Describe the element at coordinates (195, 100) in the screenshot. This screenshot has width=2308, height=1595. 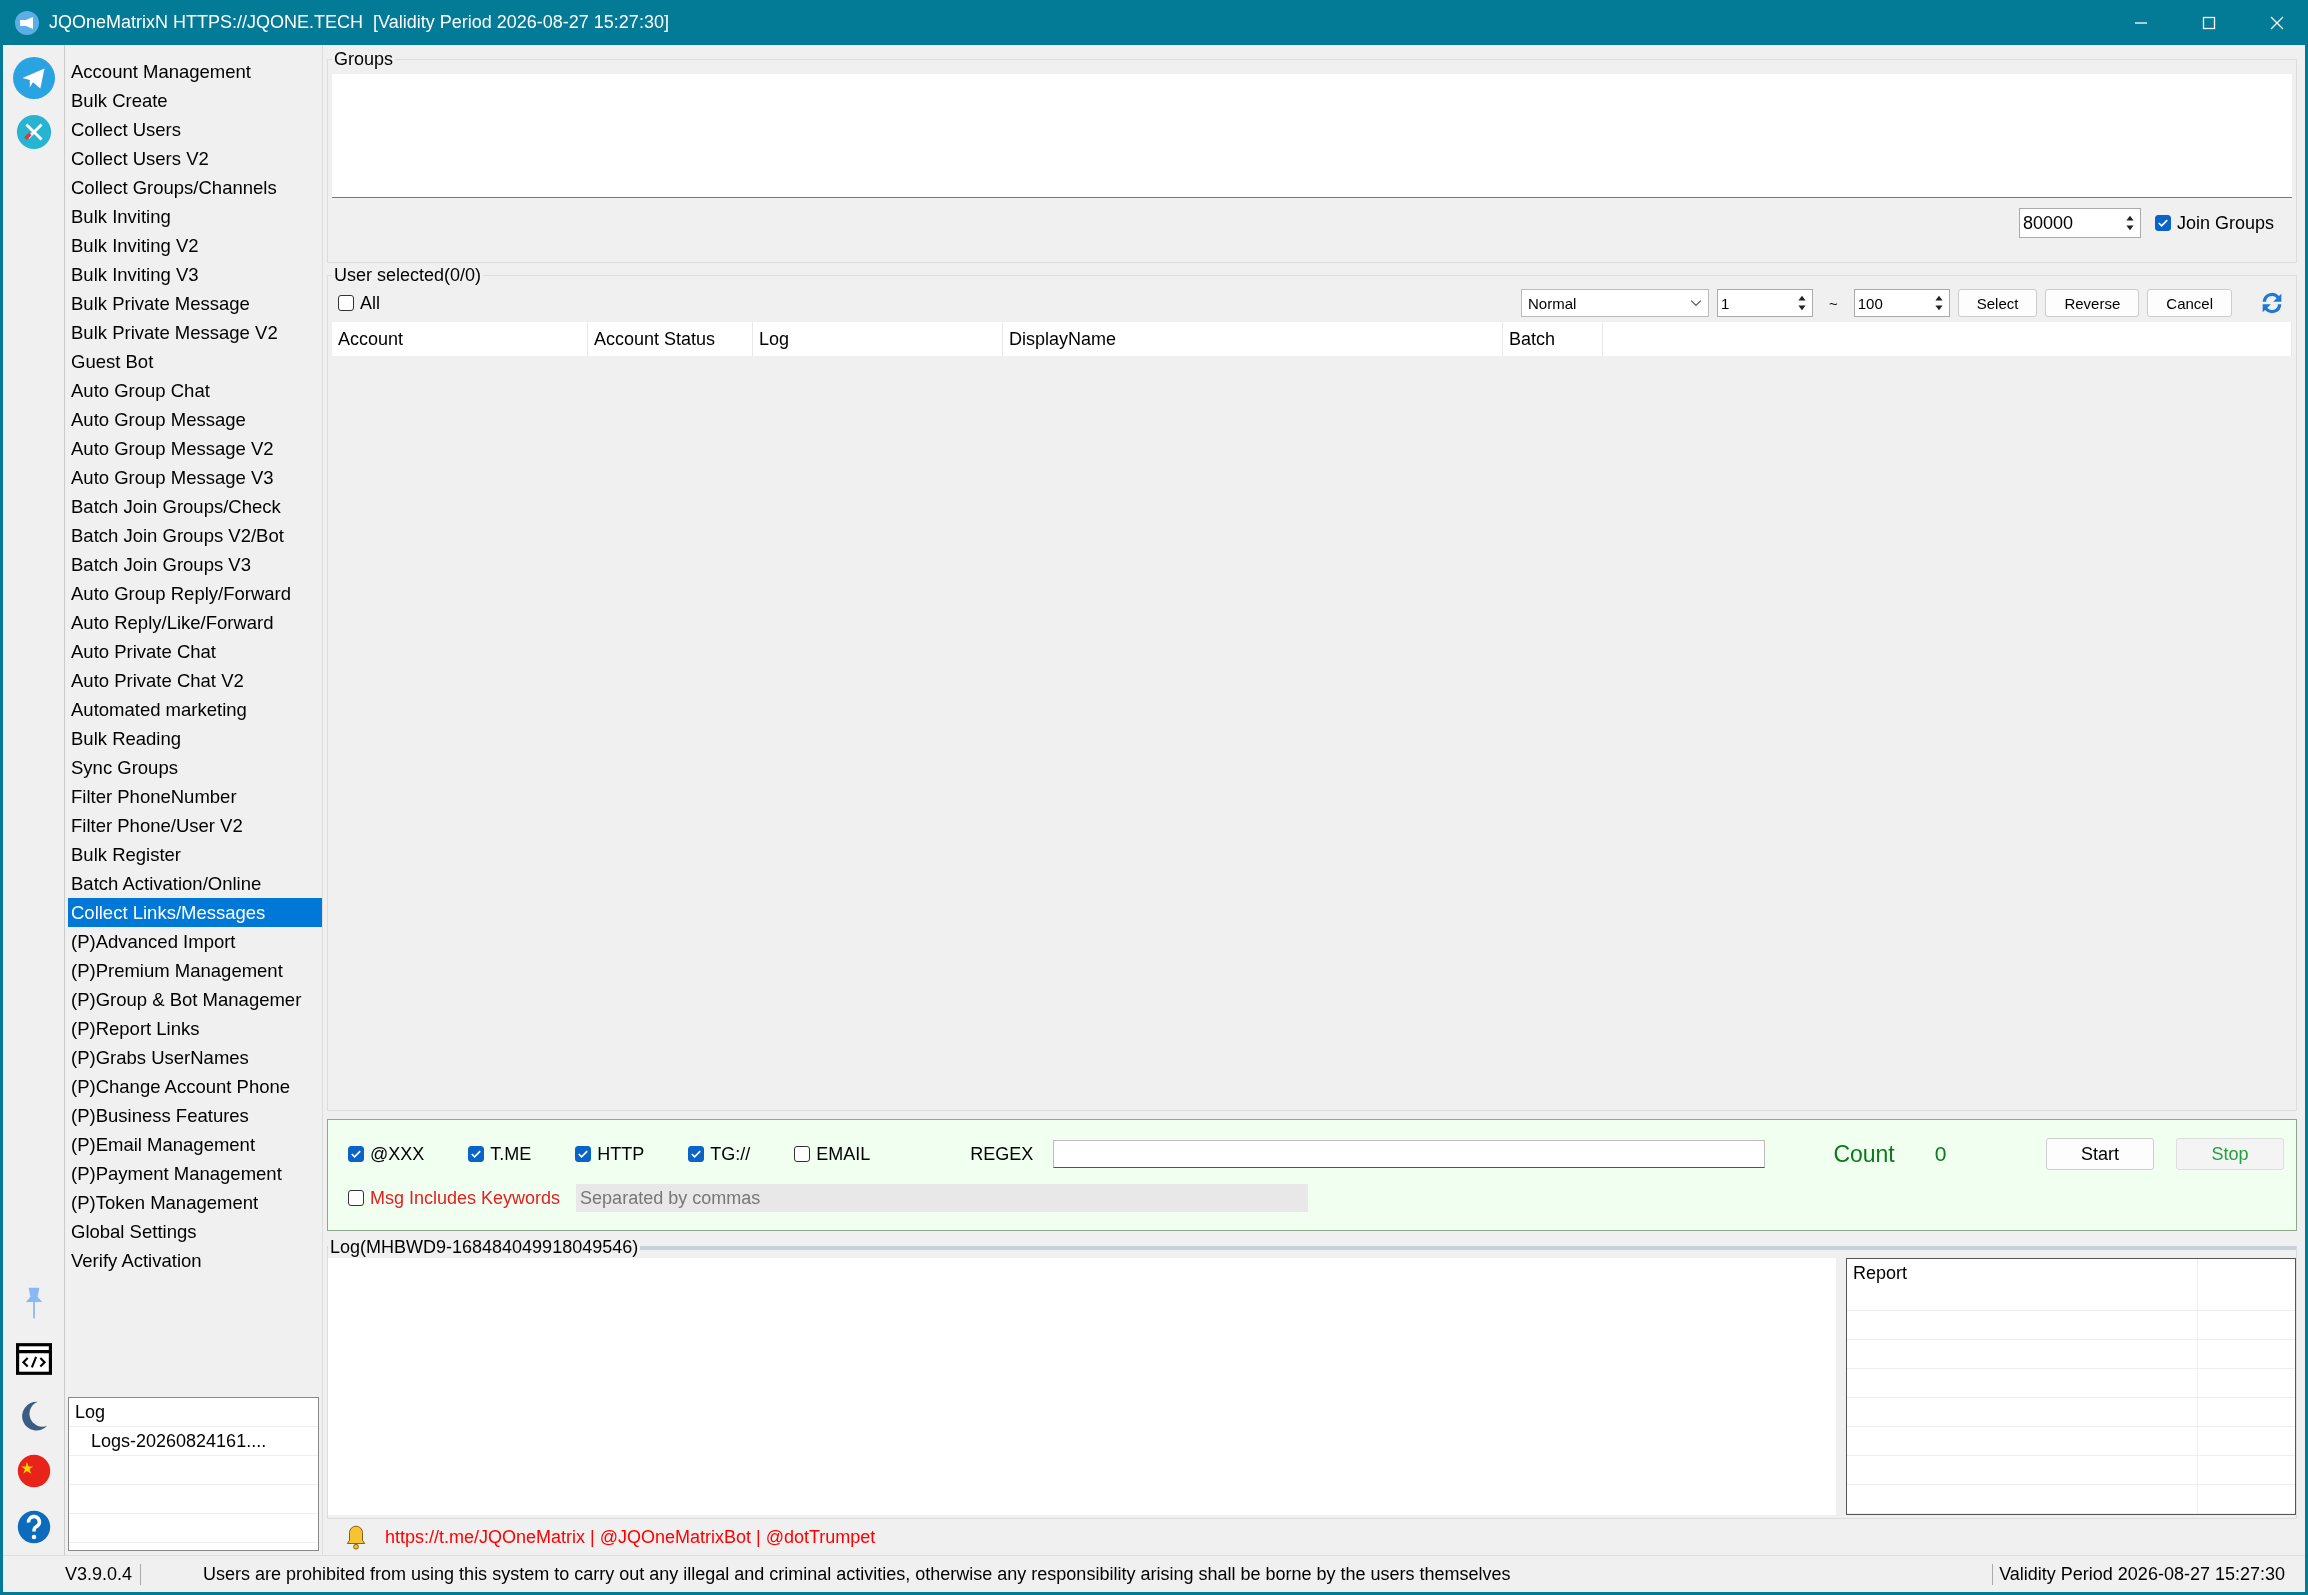
I see `menu-item: Bulk Create` at that location.